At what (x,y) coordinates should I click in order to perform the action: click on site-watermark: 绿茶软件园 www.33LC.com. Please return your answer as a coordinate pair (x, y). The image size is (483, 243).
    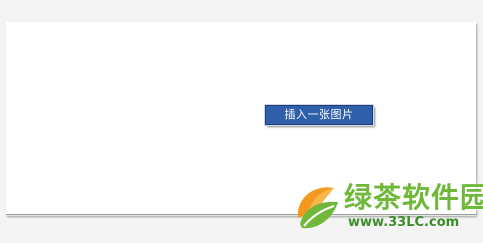
    Looking at the image, I should click on (386, 210).